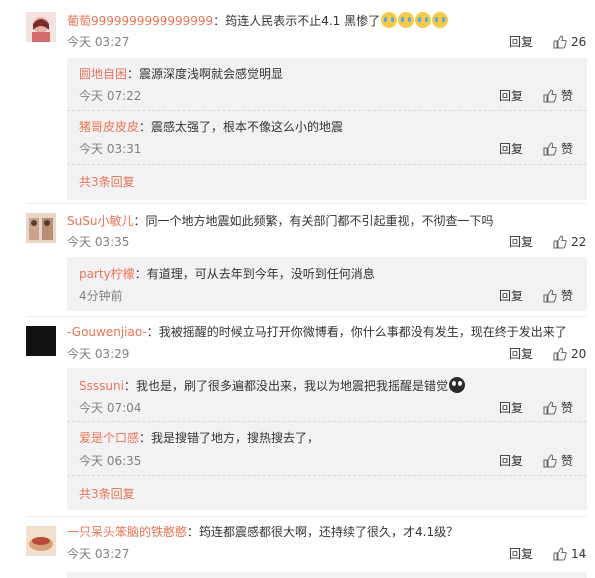  What do you see at coordinates (235, 438) in the screenshot?
I see `sub-reply-text: 我是搜错了地方，搜热搜去了，` at bounding box center [235, 438].